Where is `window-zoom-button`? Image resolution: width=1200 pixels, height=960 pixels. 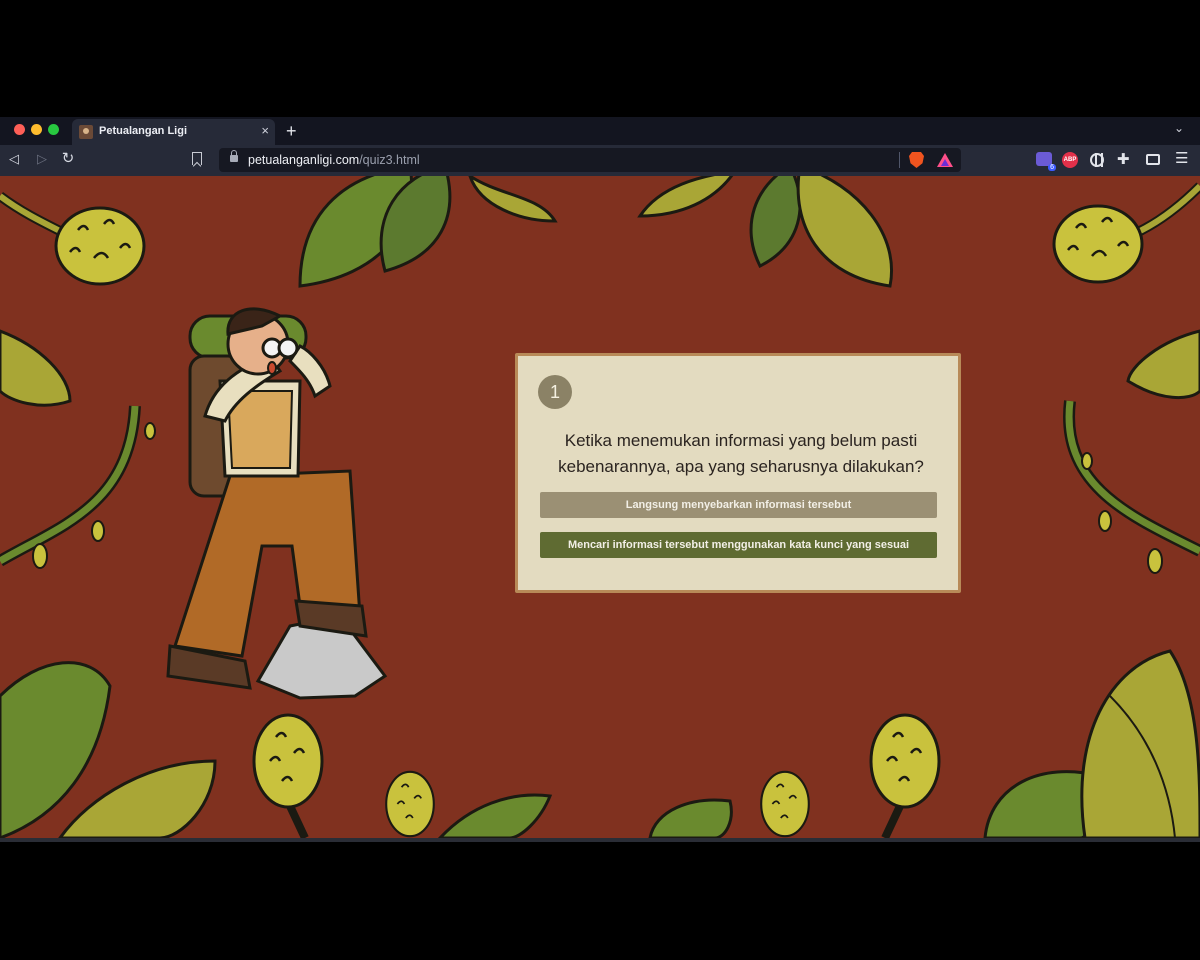 window-zoom-button is located at coordinates (53, 129).